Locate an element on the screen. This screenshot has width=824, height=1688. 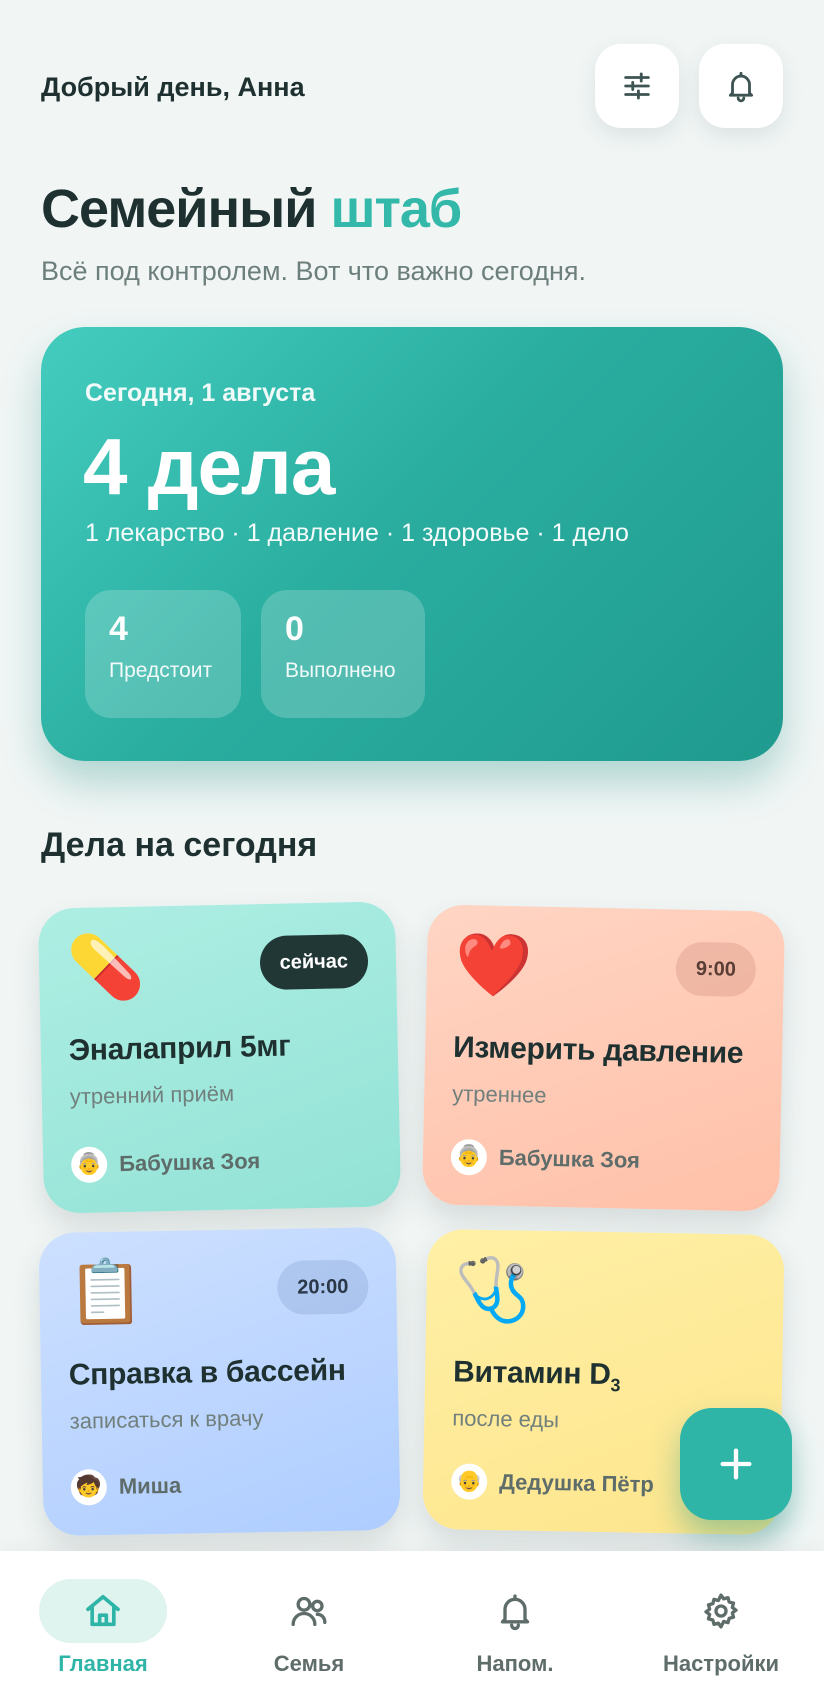
summary-count: 4 дела is located at coordinates (209, 466).